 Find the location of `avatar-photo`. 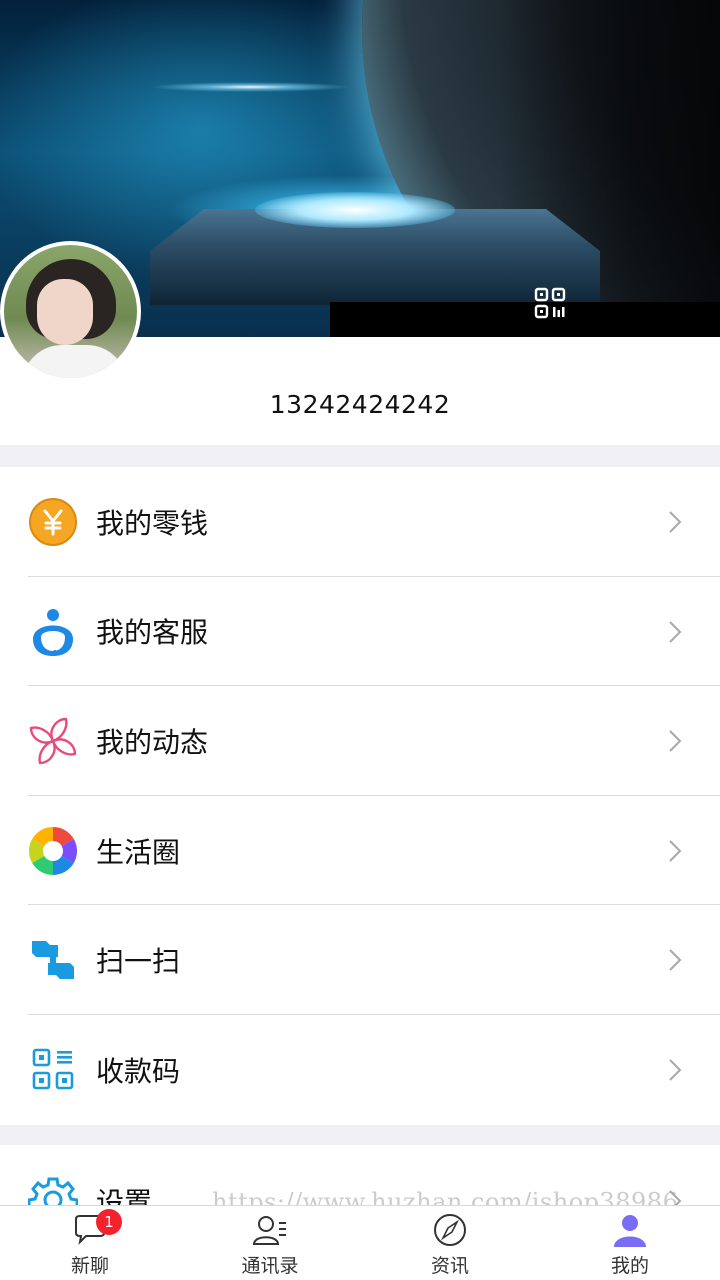

avatar-photo is located at coordinates (70, 311).